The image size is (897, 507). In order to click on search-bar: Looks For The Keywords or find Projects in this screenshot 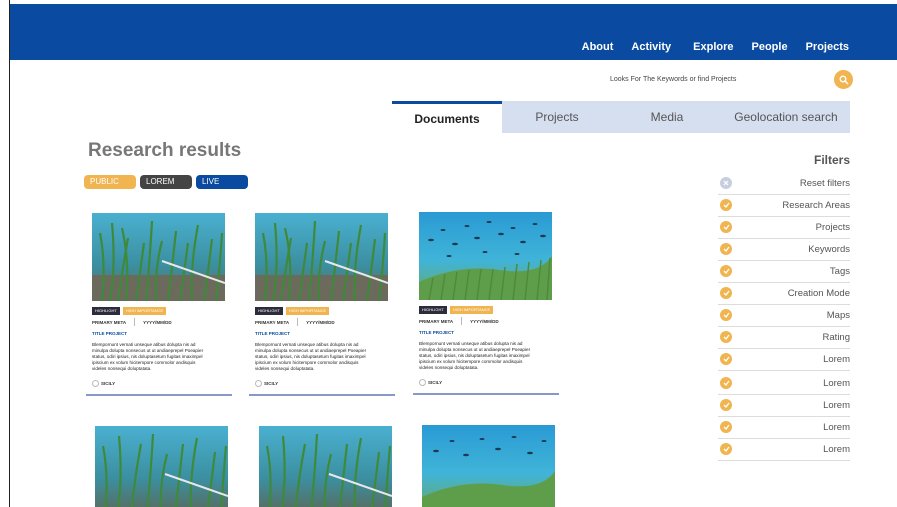, I will do `click(731, 81)`.